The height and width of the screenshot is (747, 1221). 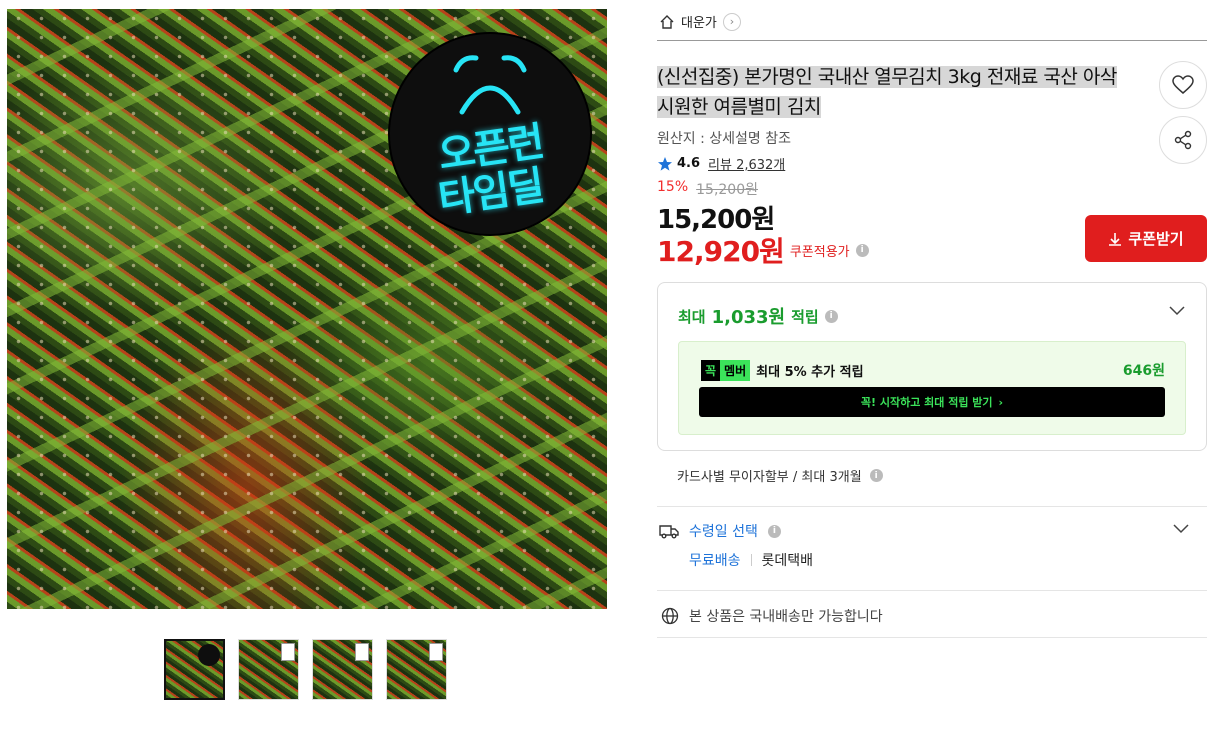 I want to click on coupon-download-button: 쿠폰받기, so click(x=1146, y=238).